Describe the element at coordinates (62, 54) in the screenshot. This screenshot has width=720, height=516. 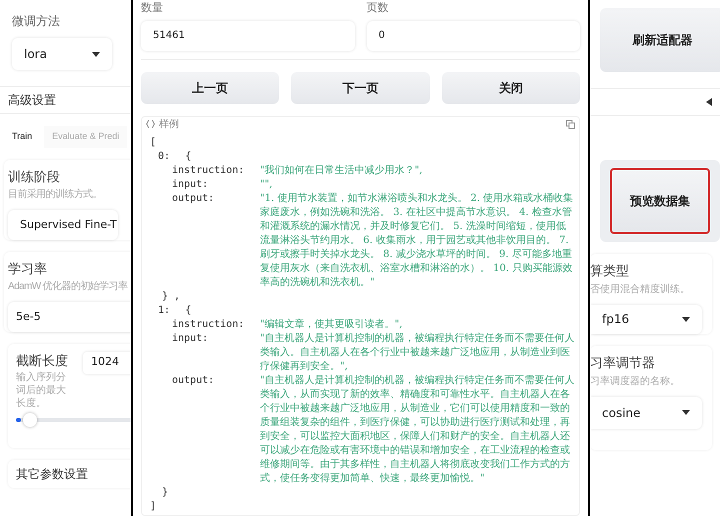
I see `dropdown: lora` at that location.